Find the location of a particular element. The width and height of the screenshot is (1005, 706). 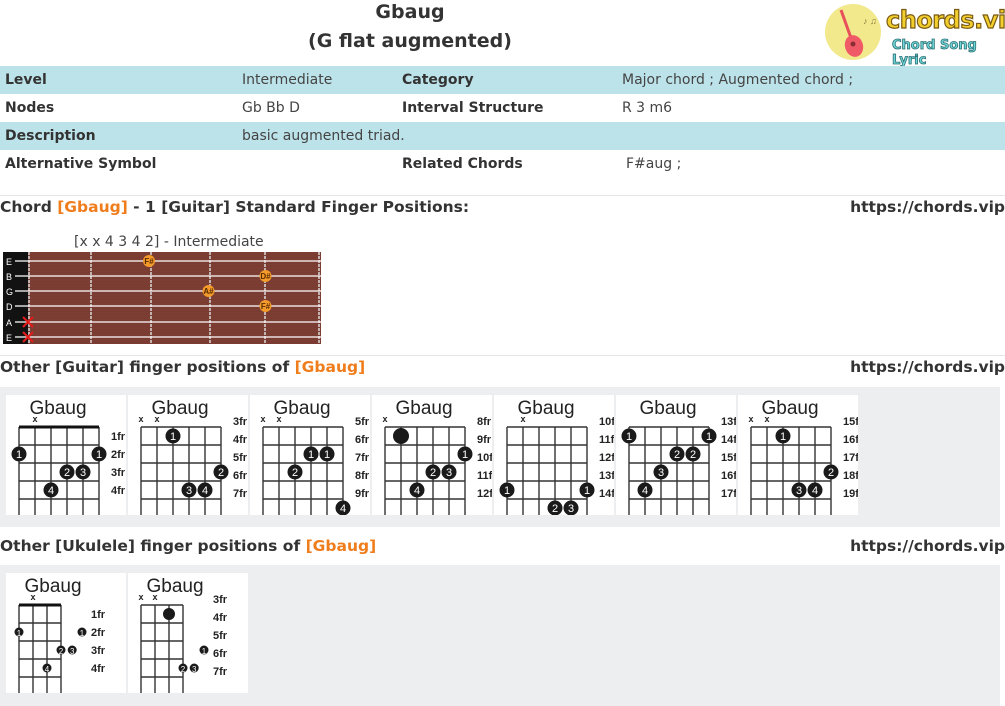

related-chords-link: F#aug ; is located at coordinates (811, 164).